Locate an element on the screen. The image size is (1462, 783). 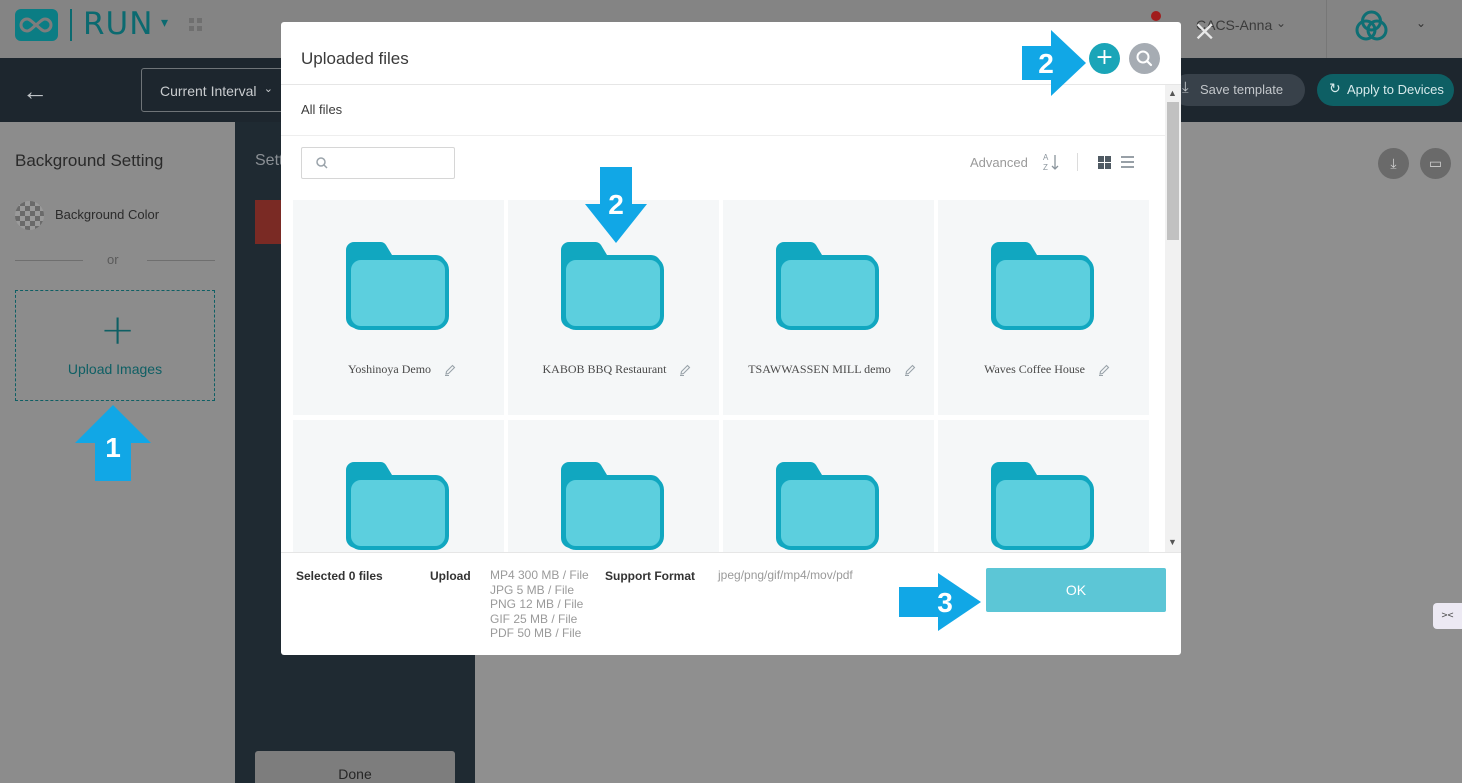
search-button is located at coordinates (1144, 58).